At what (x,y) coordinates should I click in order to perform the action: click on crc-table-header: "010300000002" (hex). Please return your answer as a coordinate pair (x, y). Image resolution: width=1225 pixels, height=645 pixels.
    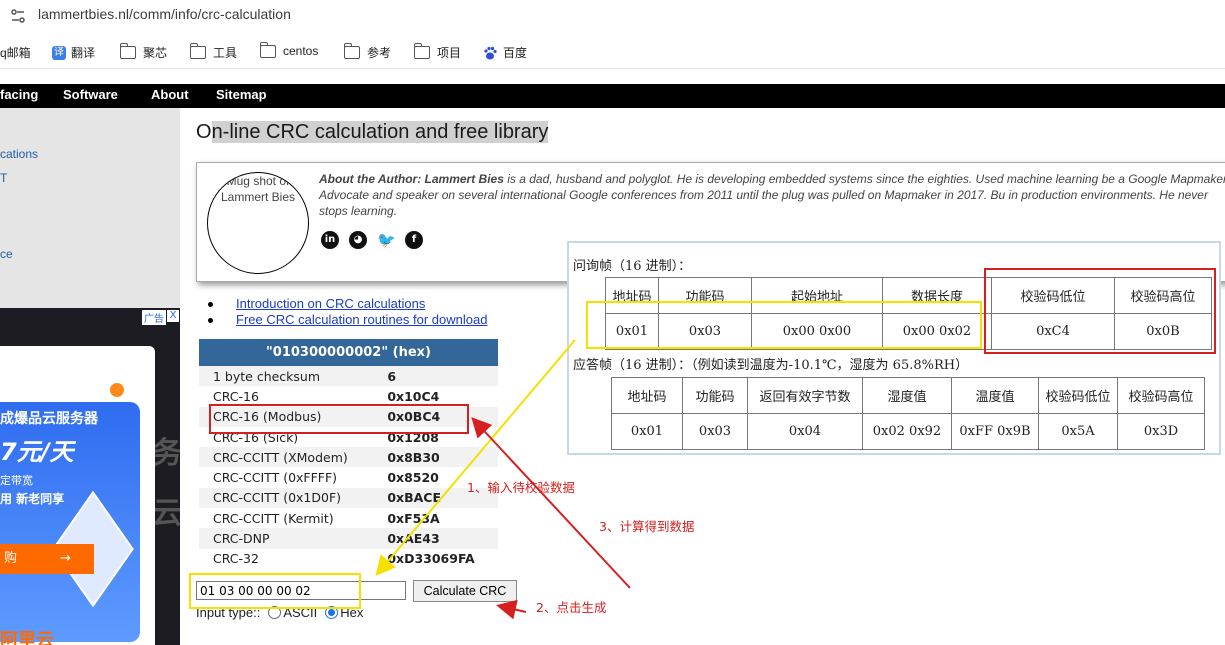
    Looking at the image, I should click on (348, 352).